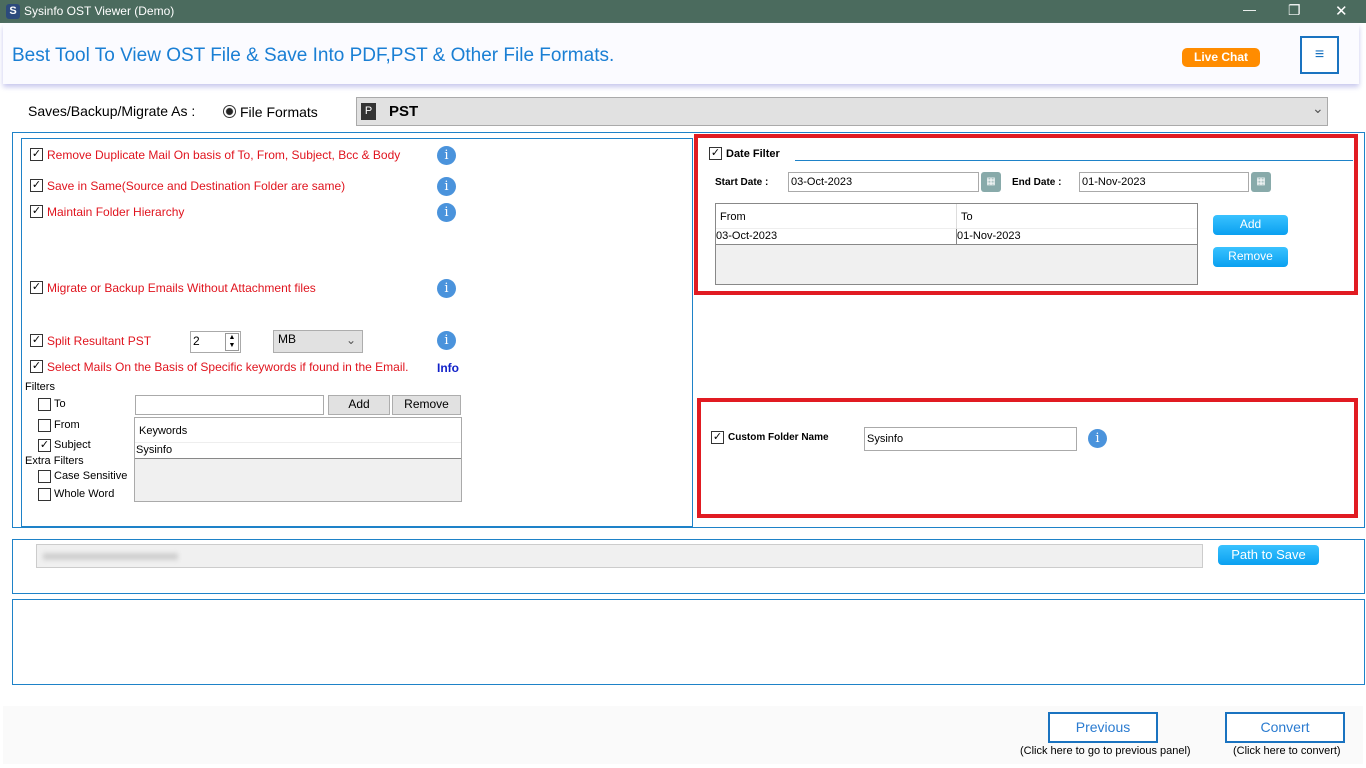 The width and height of the screenshot is (1366, 768). Describe the element at coordinates (1285, 727) in the screenshot. I see `convert-button: Convert` at that location.